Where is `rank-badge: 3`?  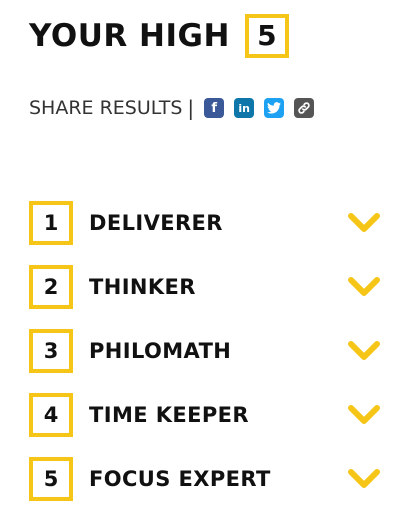
rank-badge: 3 is located at coordinates (51, 351).